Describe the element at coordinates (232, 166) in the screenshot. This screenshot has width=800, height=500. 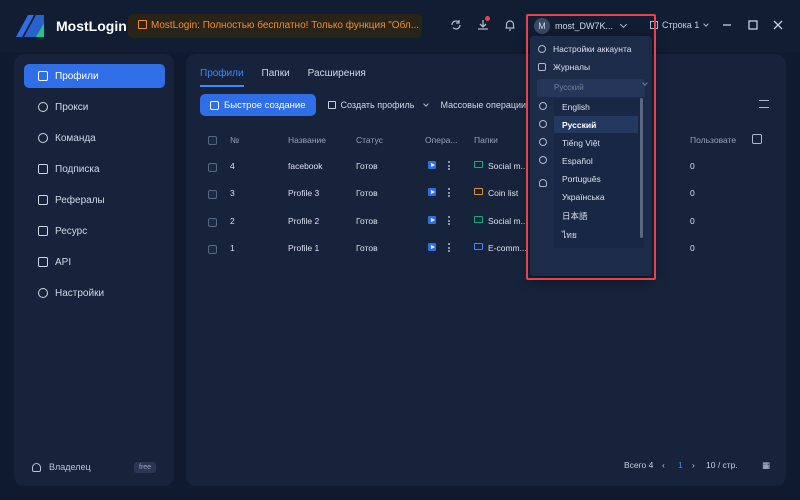
I see `row-number: 4` at that location.